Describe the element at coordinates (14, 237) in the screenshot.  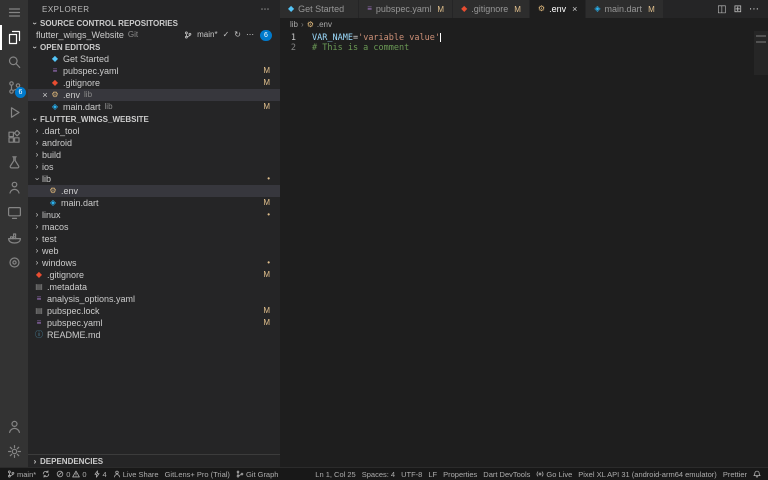
I see `docker-icon` at that location.